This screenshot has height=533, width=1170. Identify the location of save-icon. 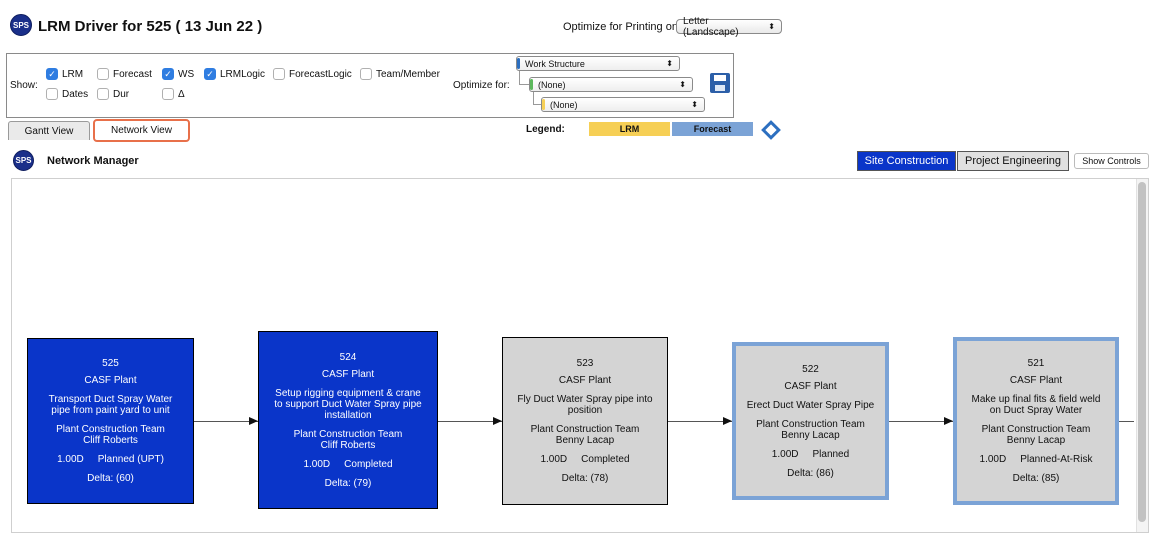
(720, 83).